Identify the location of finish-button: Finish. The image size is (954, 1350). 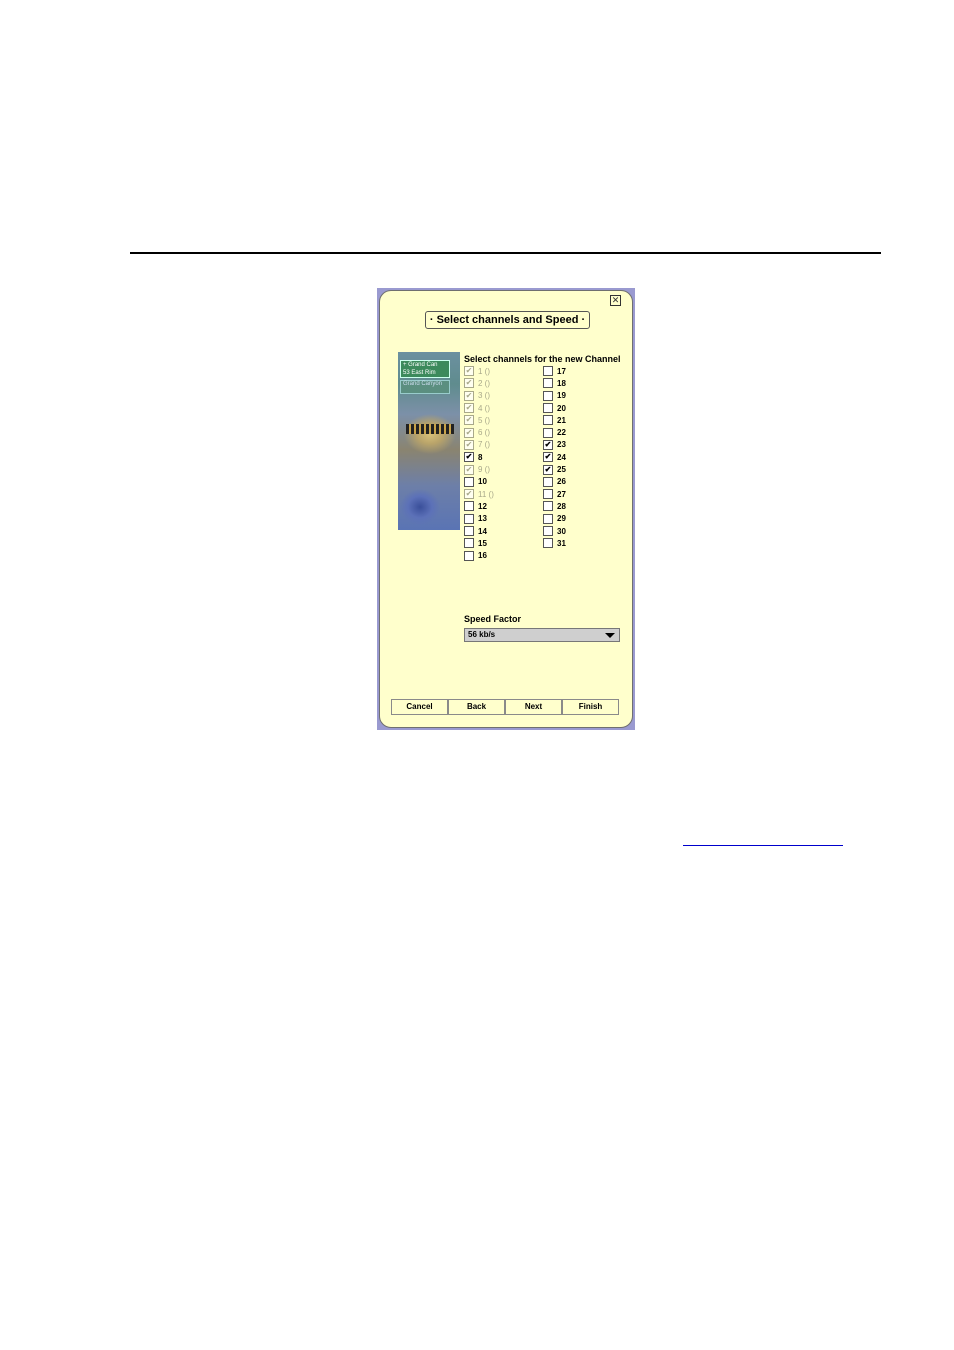
(590, 707).